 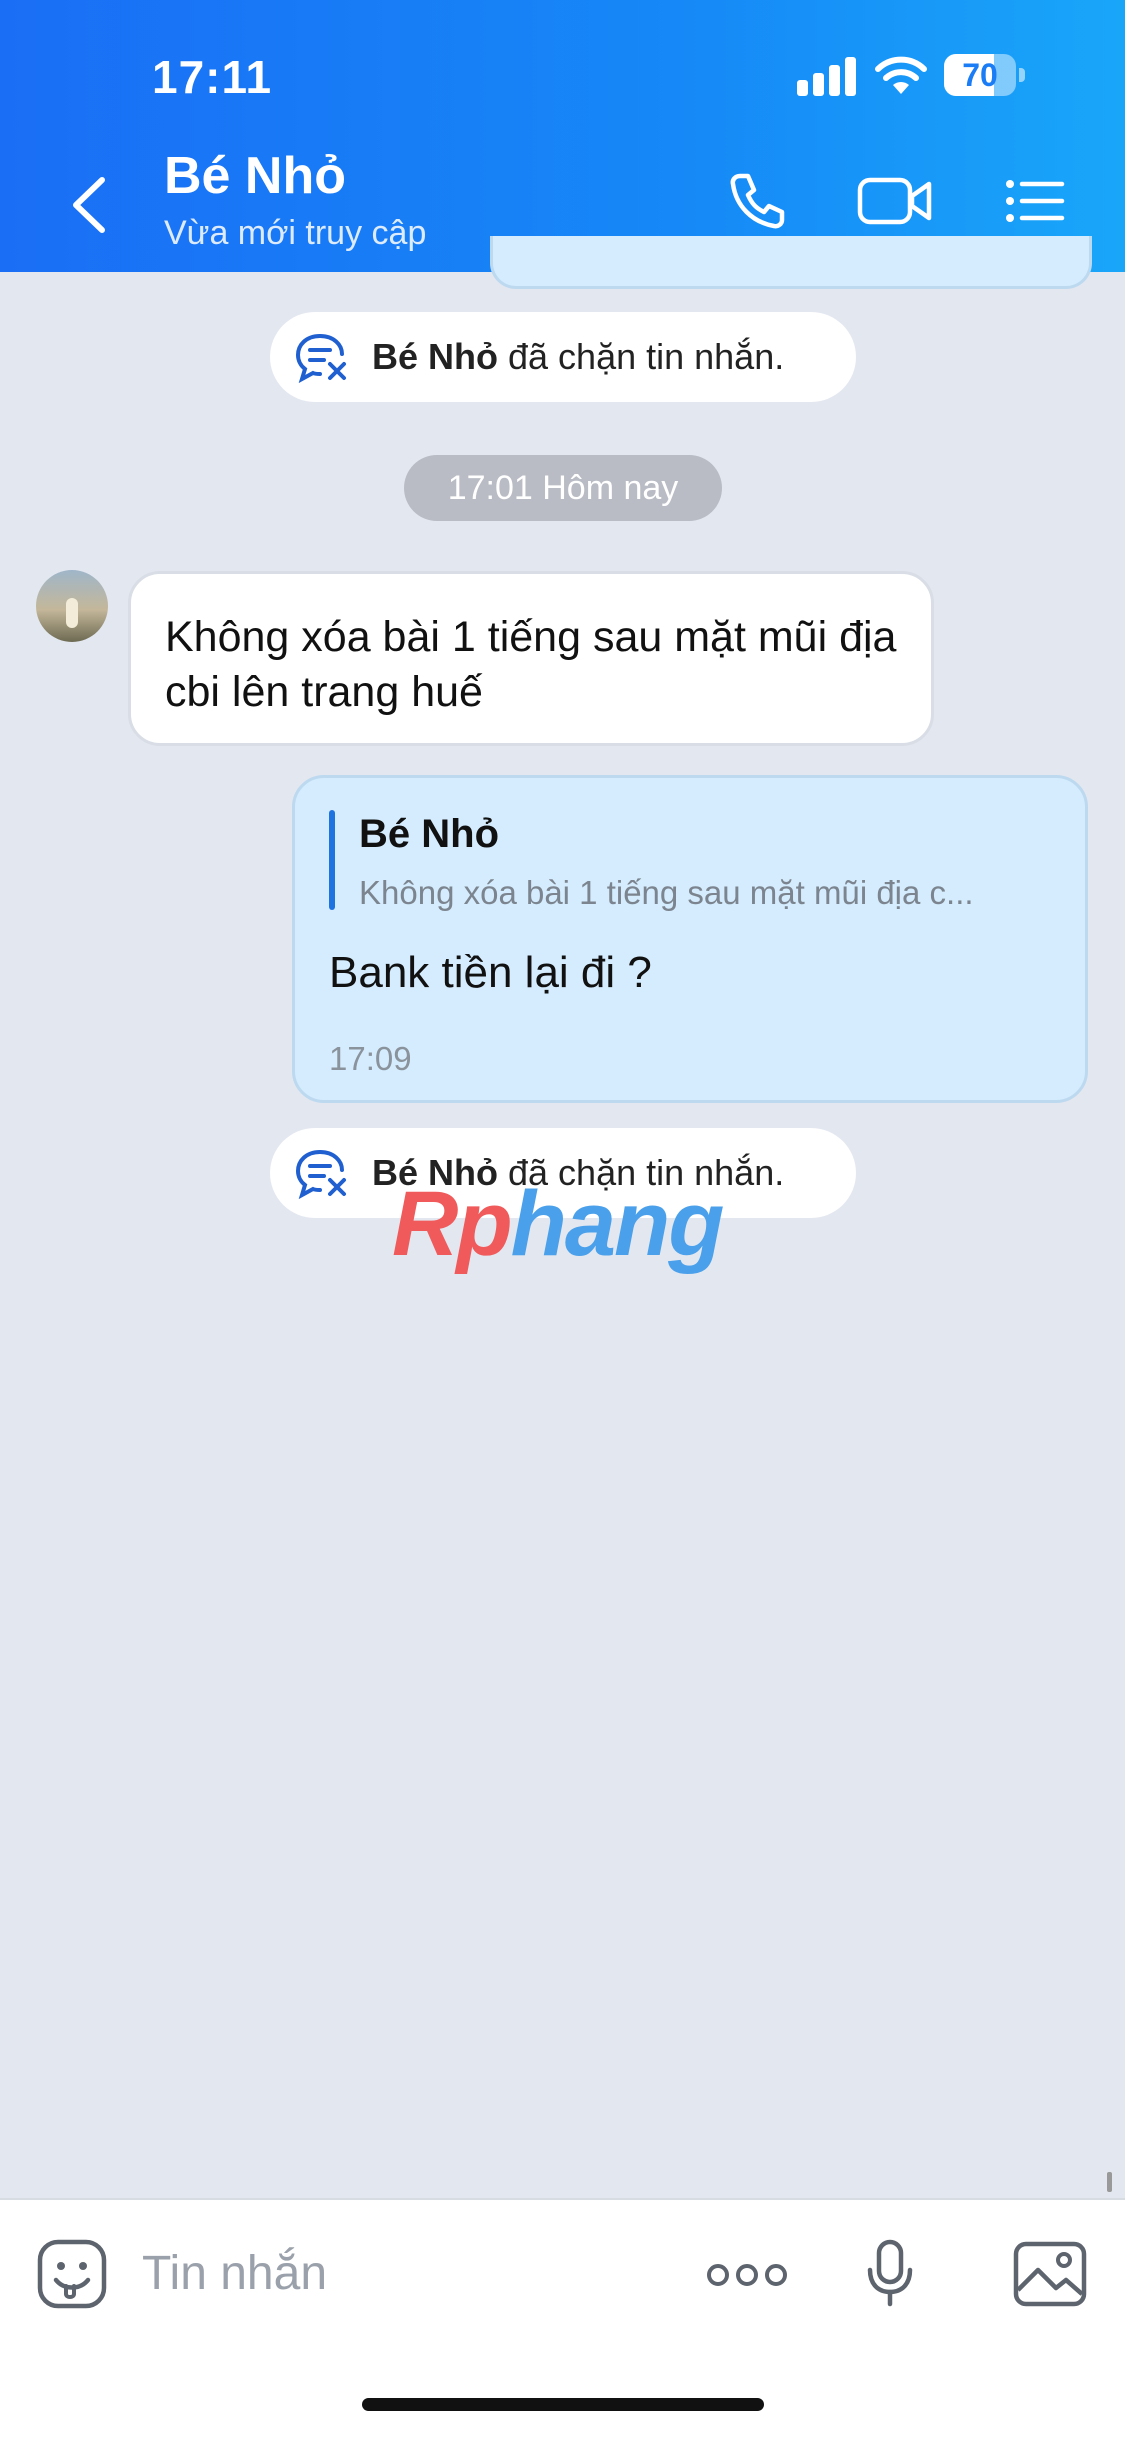 What do you see at coordinates (563, 2404) in the screenshot?
I see `home-indicator` at bounding box center [563, 2404].